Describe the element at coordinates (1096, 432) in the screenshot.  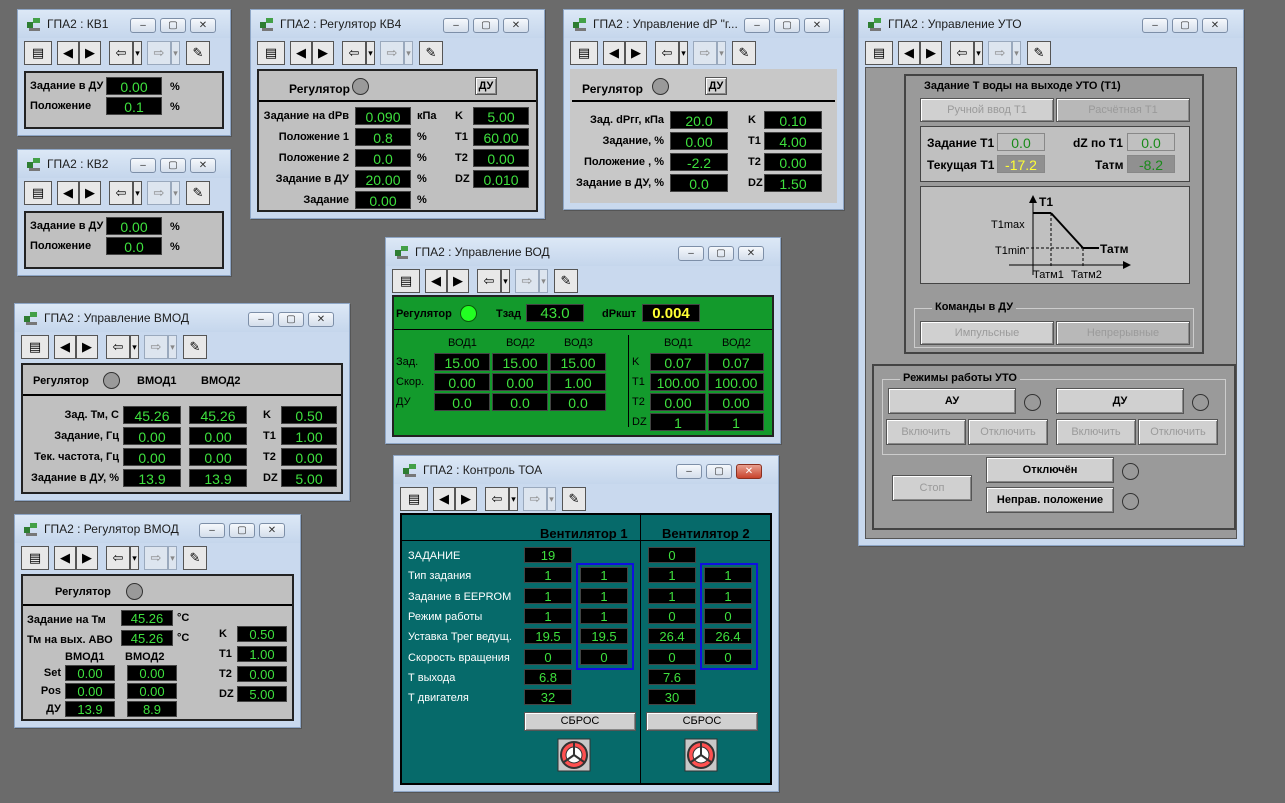
I see `du-enable-button: Включить` at that location.